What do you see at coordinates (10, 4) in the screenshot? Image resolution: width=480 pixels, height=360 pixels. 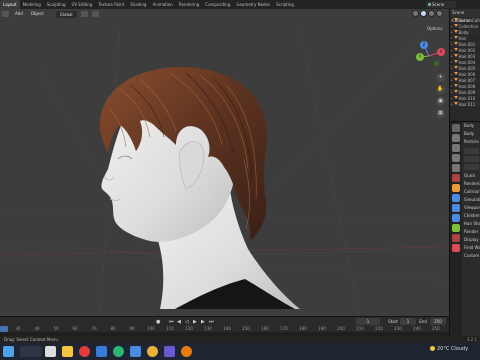 I see `tab-layout: Layout` at bounding box center [10, 4].